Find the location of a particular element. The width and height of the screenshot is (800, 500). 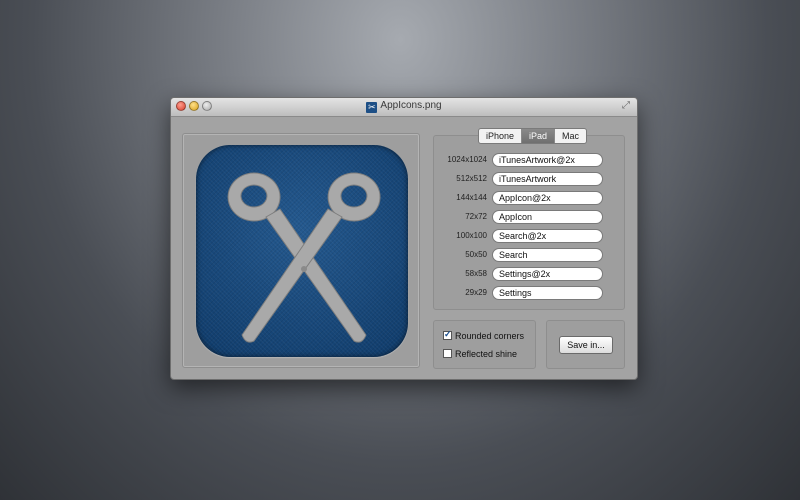

size-label: 58x58 is located at coordinates (476, 273).